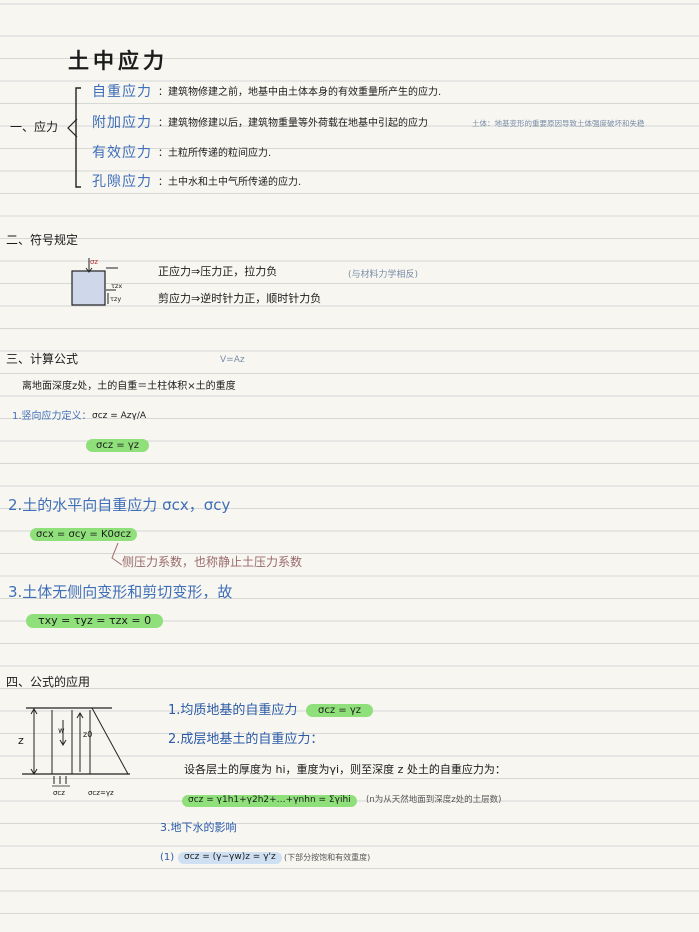  Describe the element at coordinates (434, 800) in the screenshot. I see `s4-item2-note: (n为从天然地面到深度z处的土层数)` at that location.